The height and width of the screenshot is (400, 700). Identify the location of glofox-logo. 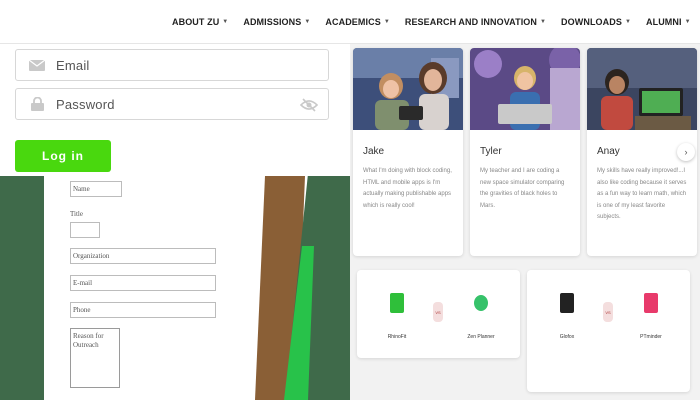
(567, 303).